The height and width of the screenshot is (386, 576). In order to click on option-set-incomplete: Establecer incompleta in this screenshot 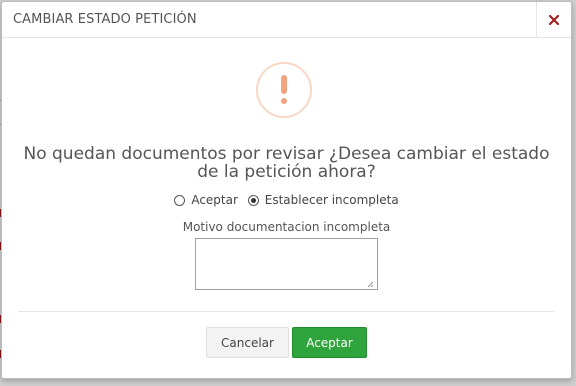, I will do `click(323, 200)`.